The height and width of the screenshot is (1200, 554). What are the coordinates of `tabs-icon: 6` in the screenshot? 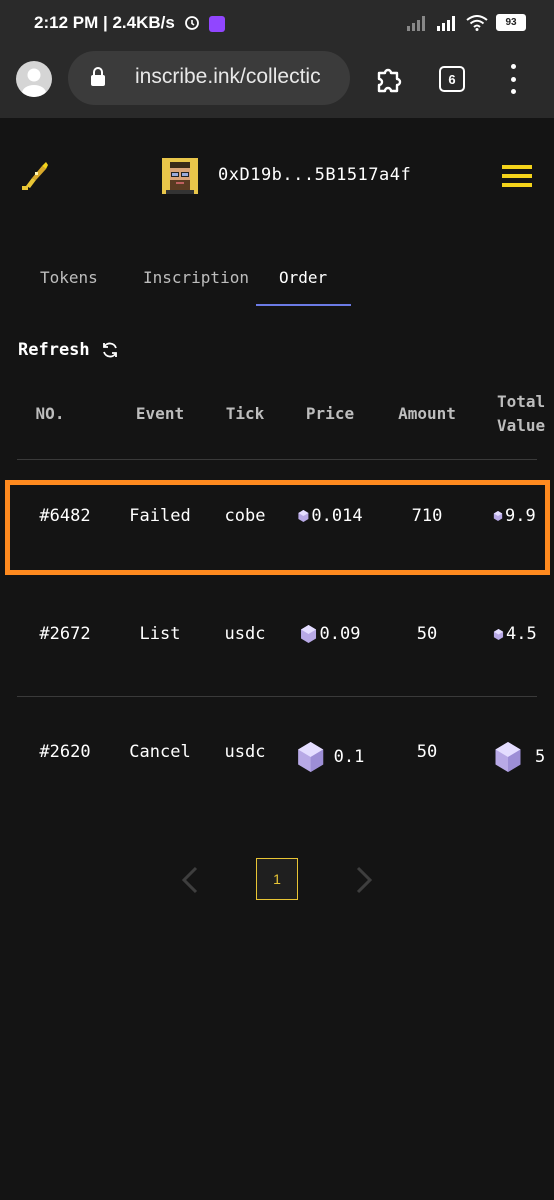 It's located at (452, 79).